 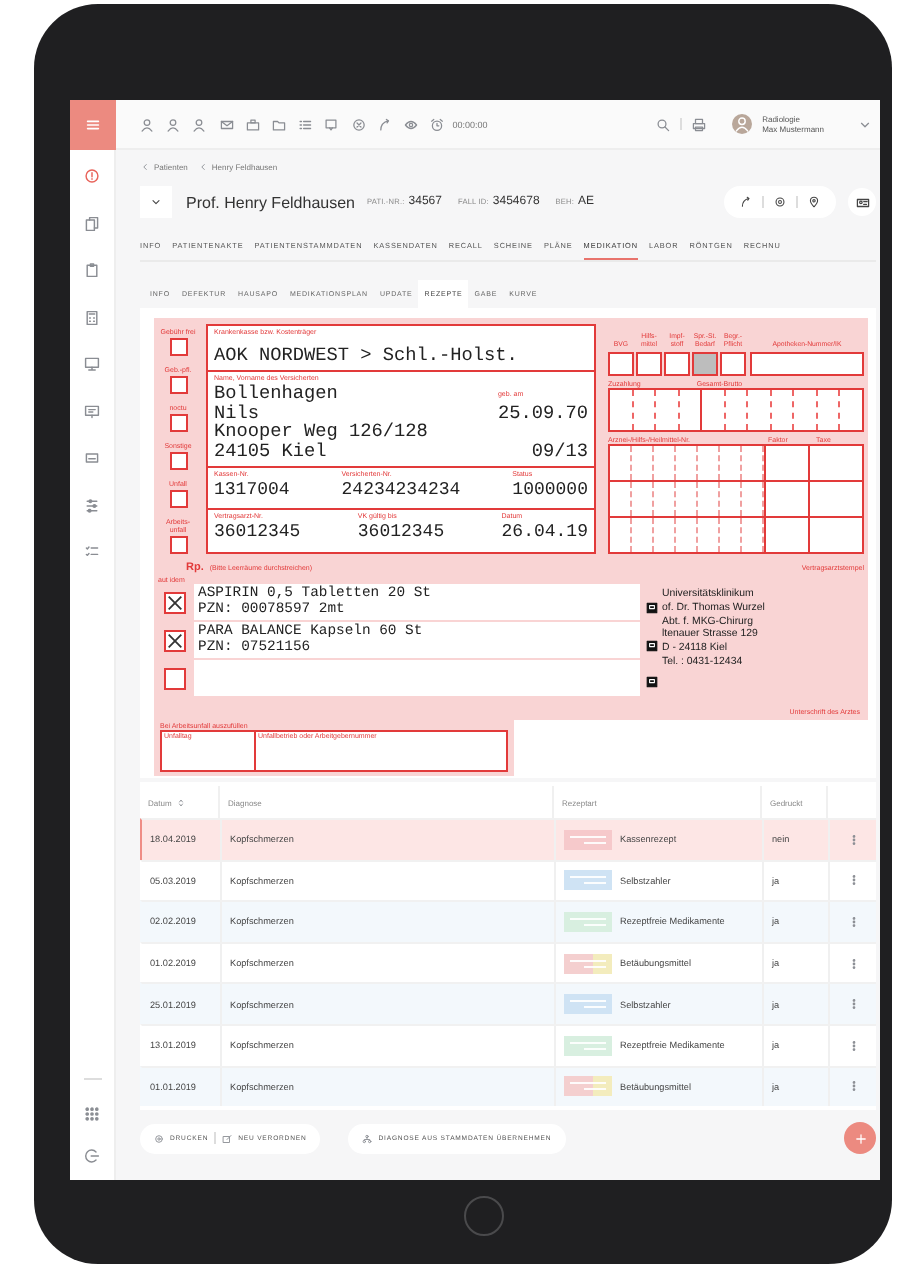 What do you see at coordinates (410, 124) in the screenshot?
I see `eye-icon` at bounding box center [410, 124].